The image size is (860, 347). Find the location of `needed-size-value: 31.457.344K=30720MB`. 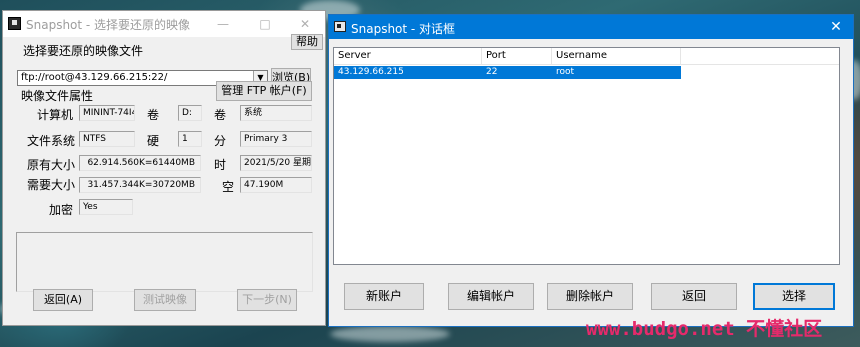

needed-size-value: 31.457.344K=30720MB is located at coordinates (140, 185).